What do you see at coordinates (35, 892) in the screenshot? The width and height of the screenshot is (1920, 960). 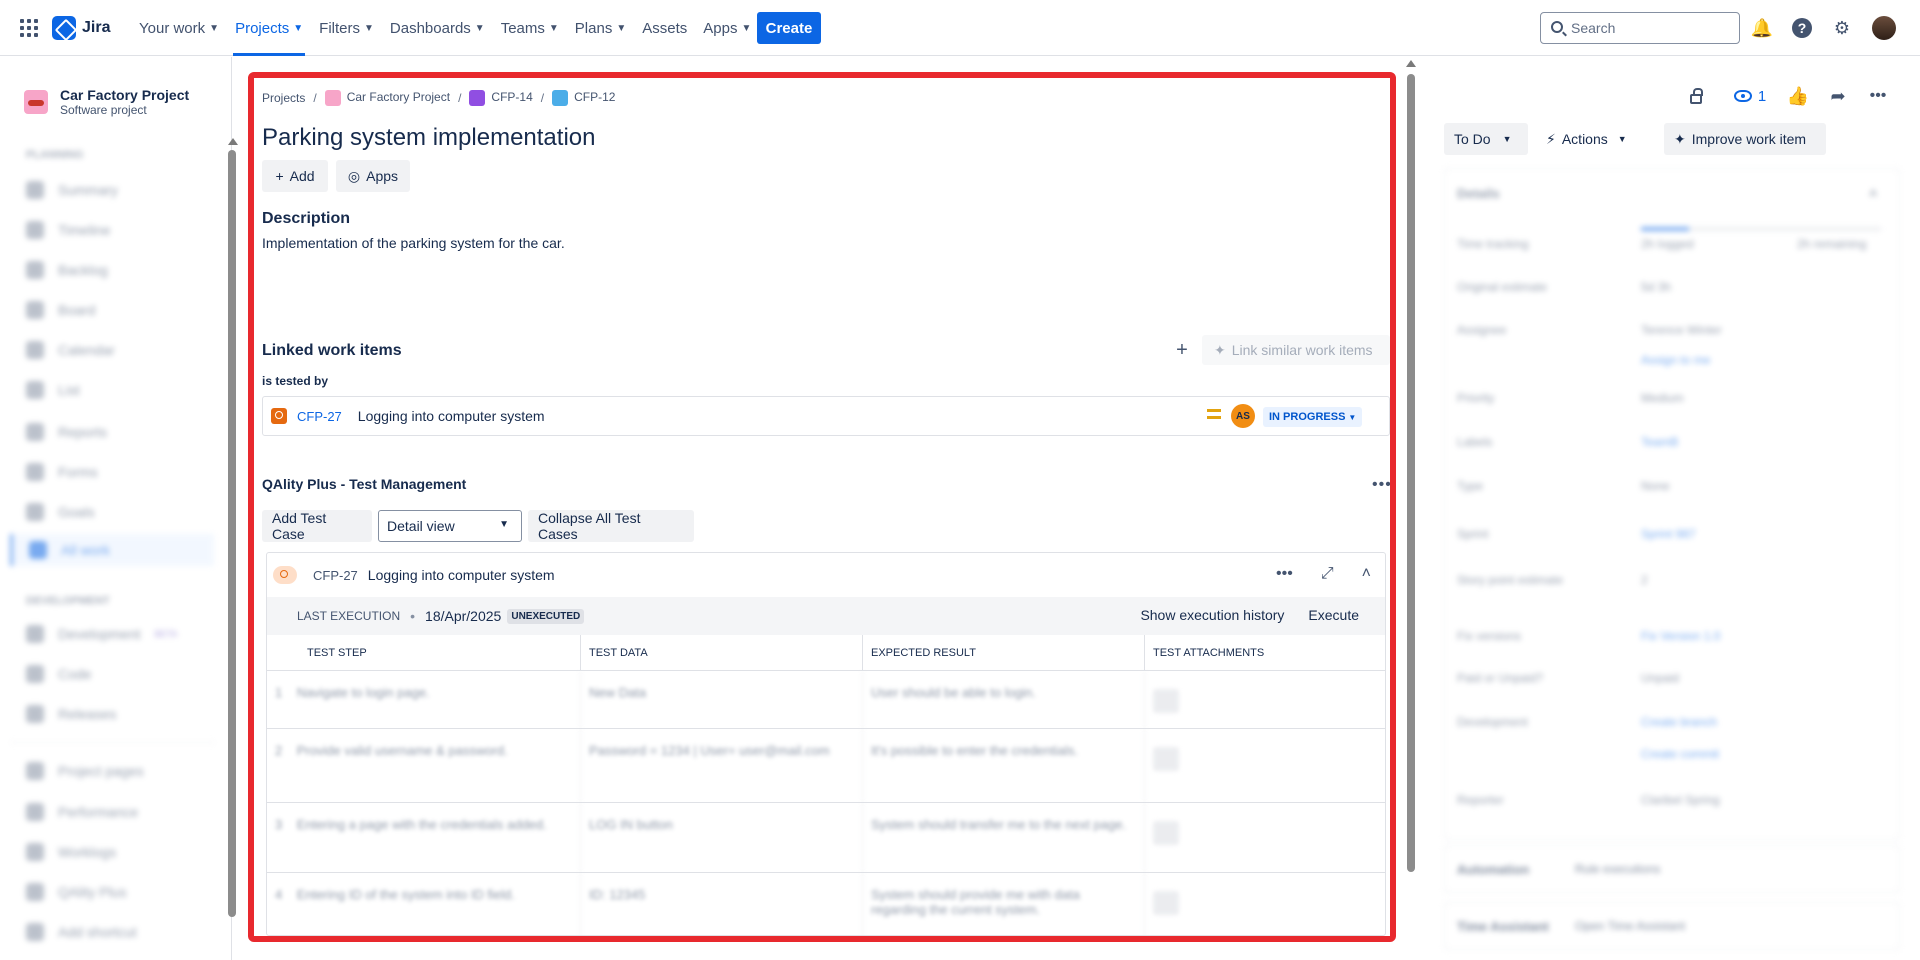 I see `qality-icon` at bounding box center [35, 892].